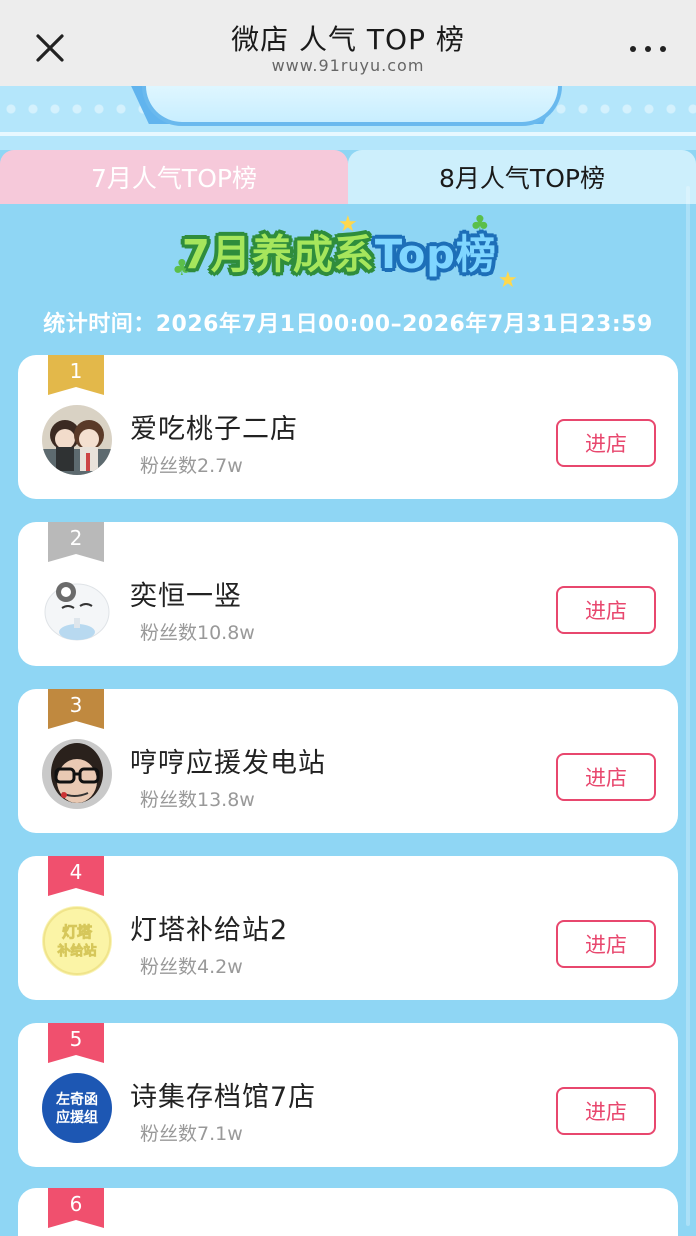  I want to click on ranking-logo: ♣ ★ ♣ ★ 7月养成系Top榜, so click(348, 255).